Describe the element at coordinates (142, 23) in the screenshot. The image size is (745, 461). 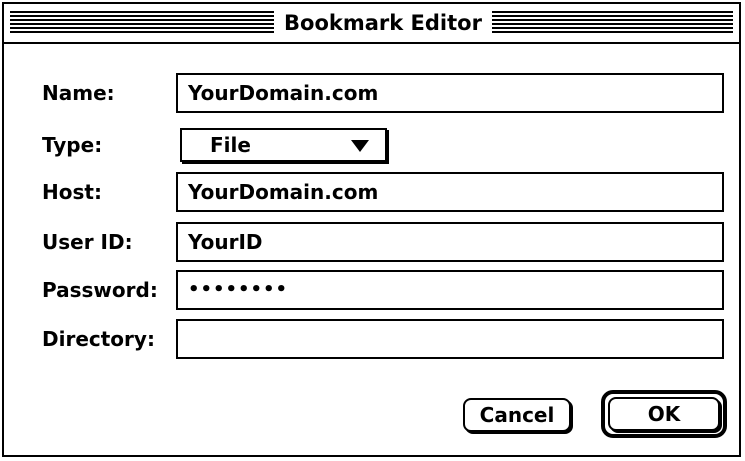
I see `title-bar-stripes-left` at that location.